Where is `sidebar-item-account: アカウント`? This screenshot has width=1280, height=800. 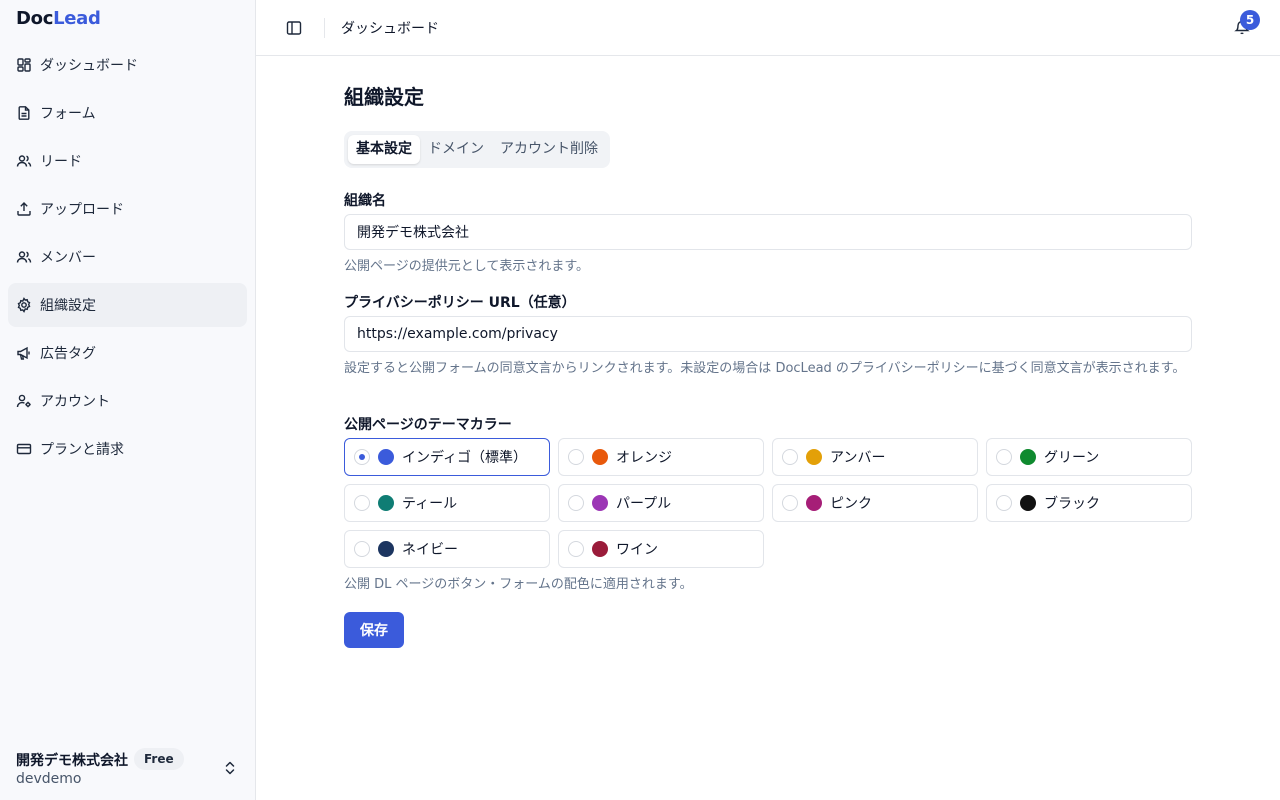
sidebar-item-account: アカウント is located at coordinates (127, 401).